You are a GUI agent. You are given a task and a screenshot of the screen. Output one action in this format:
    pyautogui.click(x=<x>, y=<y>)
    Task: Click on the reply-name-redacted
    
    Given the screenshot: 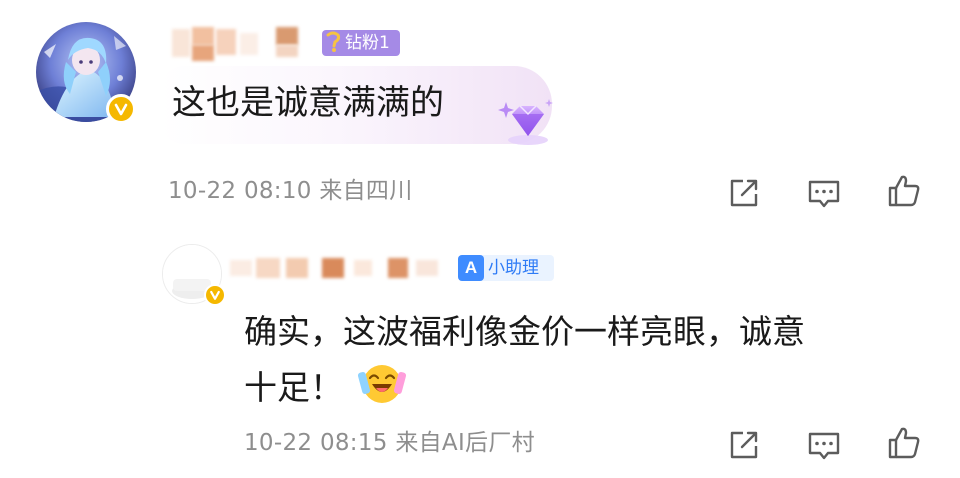 What is the action you would take?
    pyautogui.click(x=338, y=268)
    